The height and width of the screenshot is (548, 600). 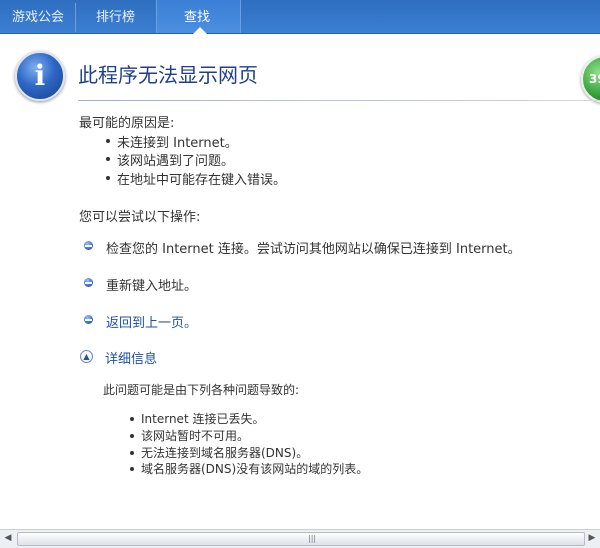 I want to click on detail-item: 域名服务器(DNS)没有该网站的域的列表。, so click(x=255, y=469).